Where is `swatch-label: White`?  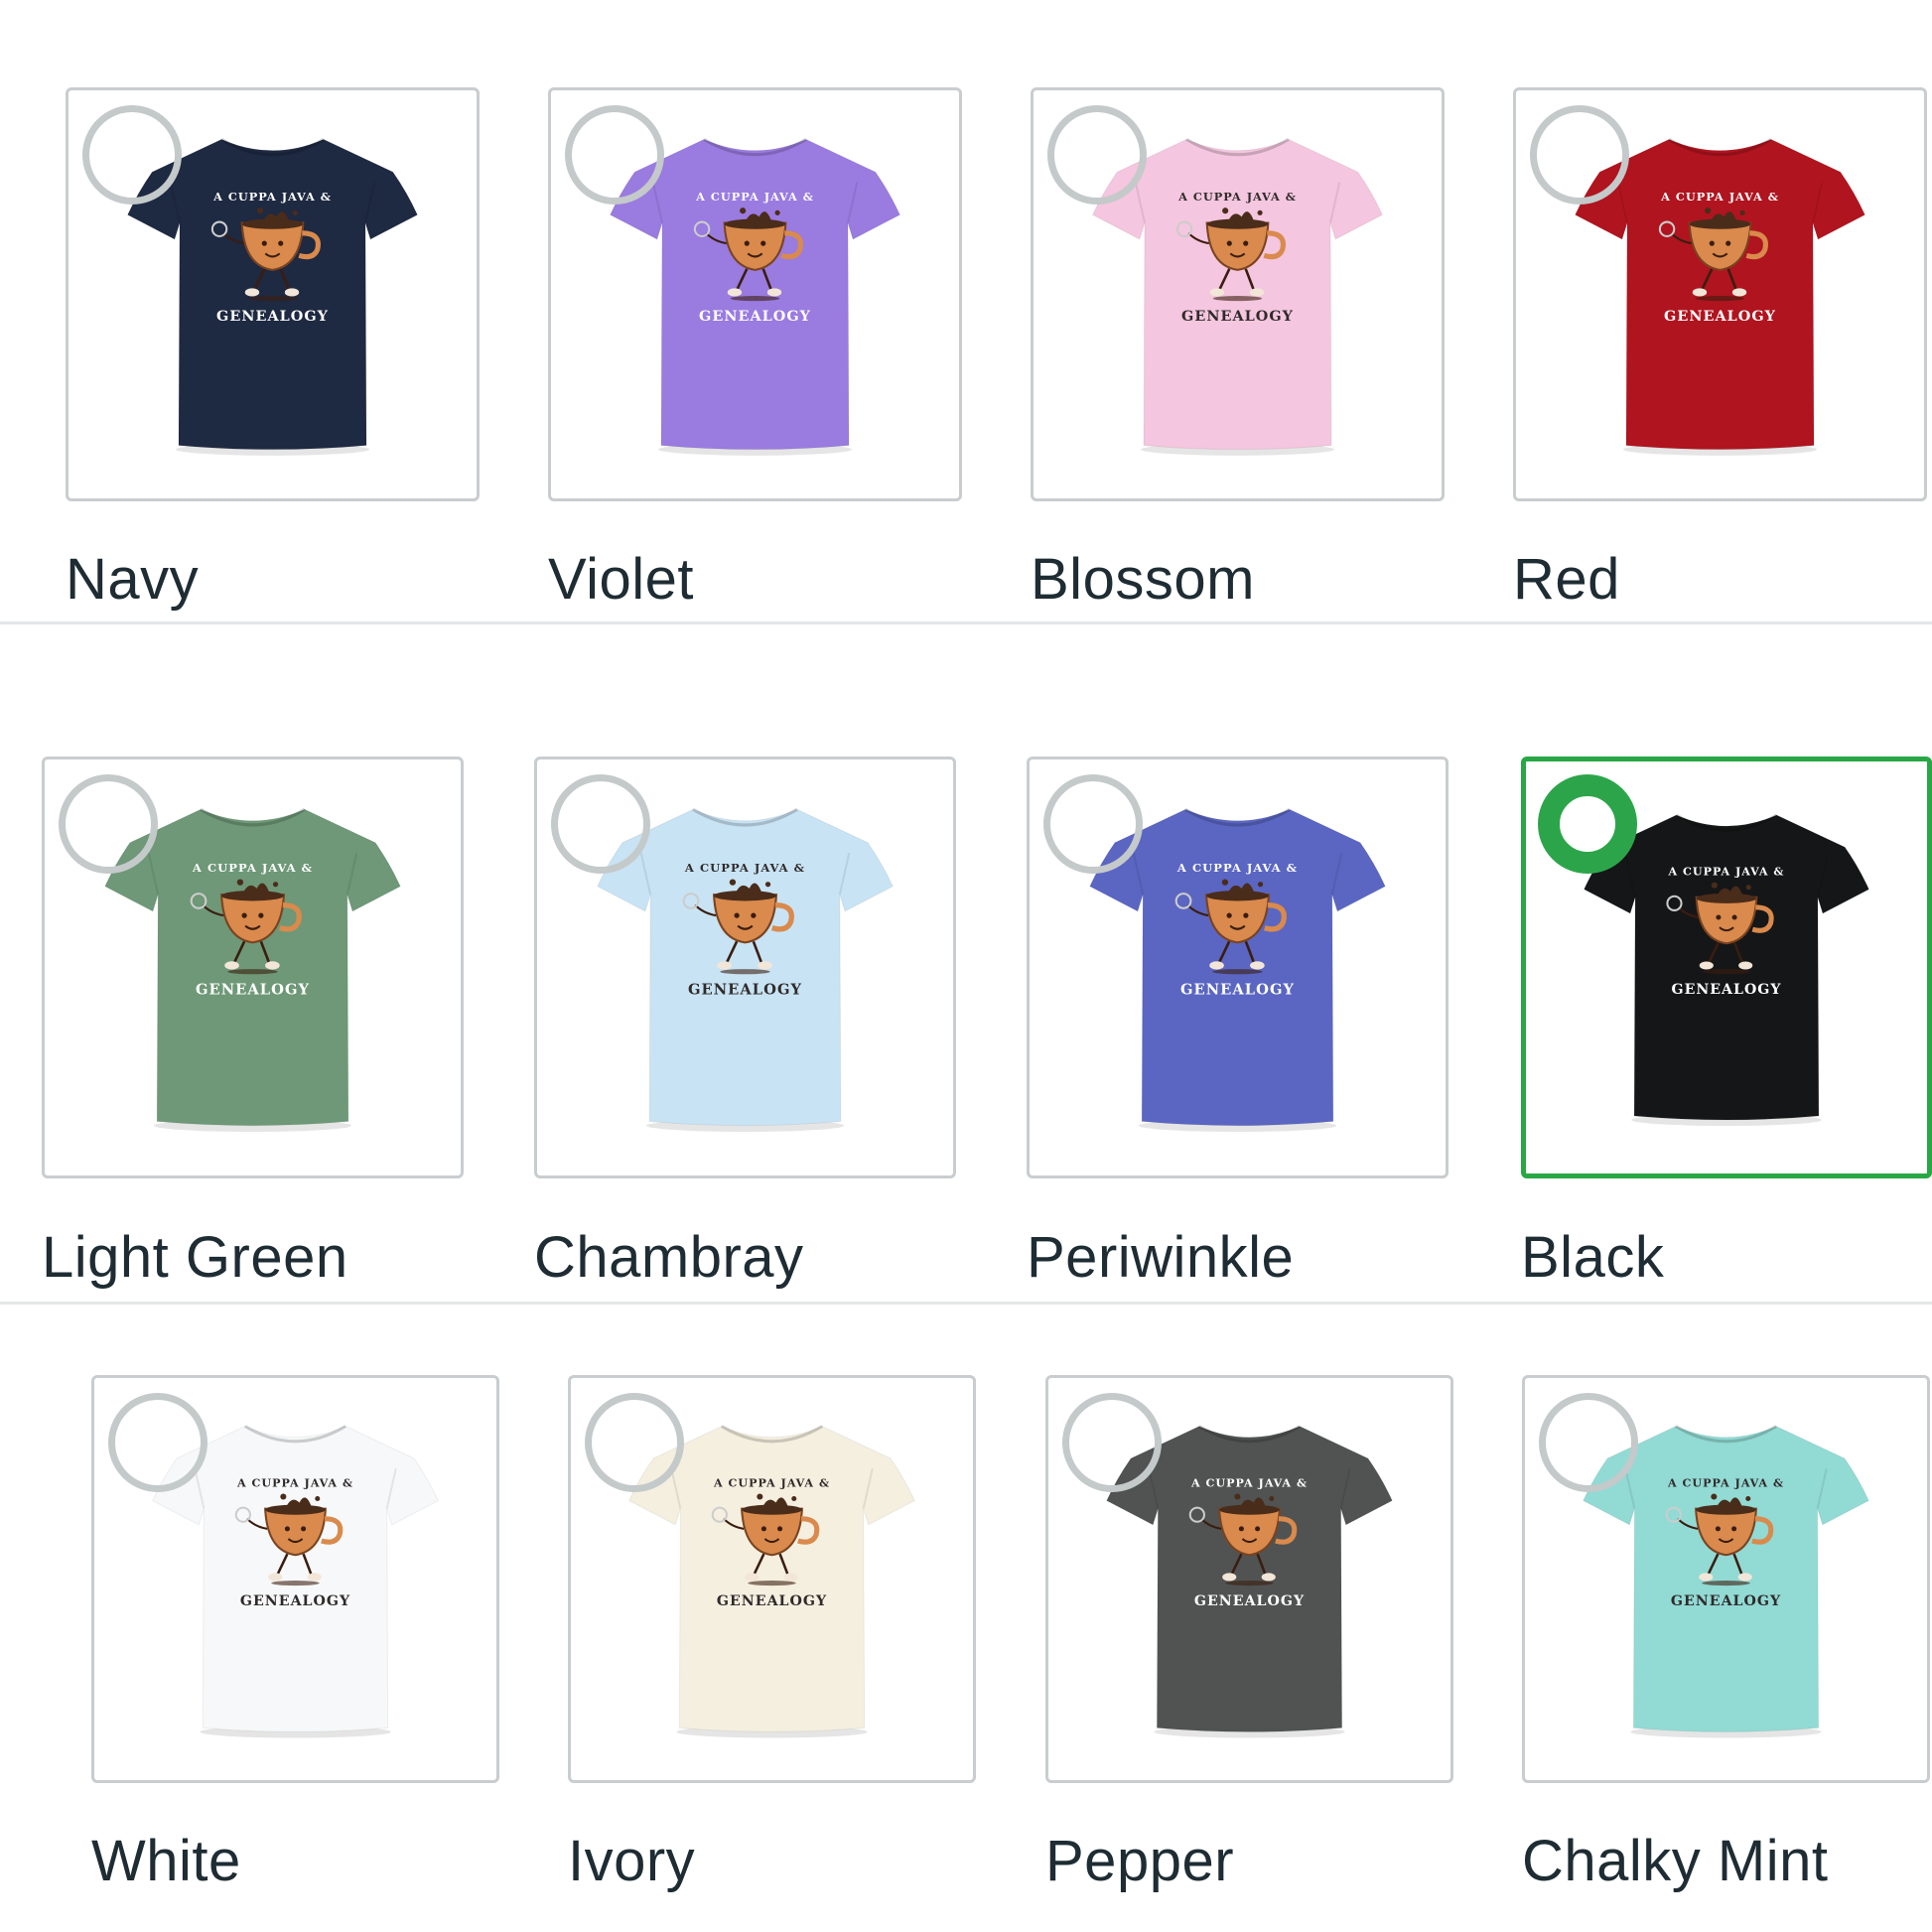
swatch-label: White is located at coordinates (166, 1861).